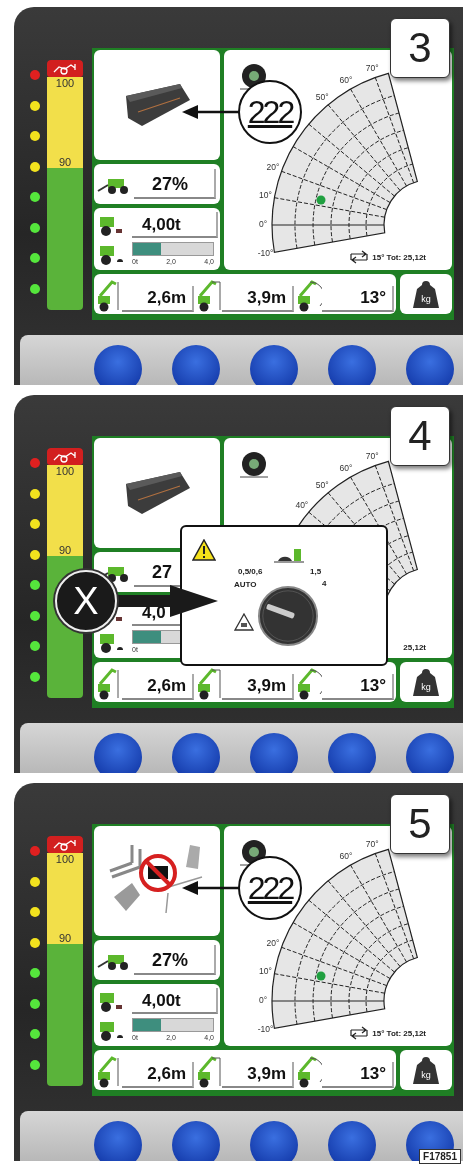  Describe the element at coordinates (288, 616) in the screenshot. I see `selector-dial` at that location.